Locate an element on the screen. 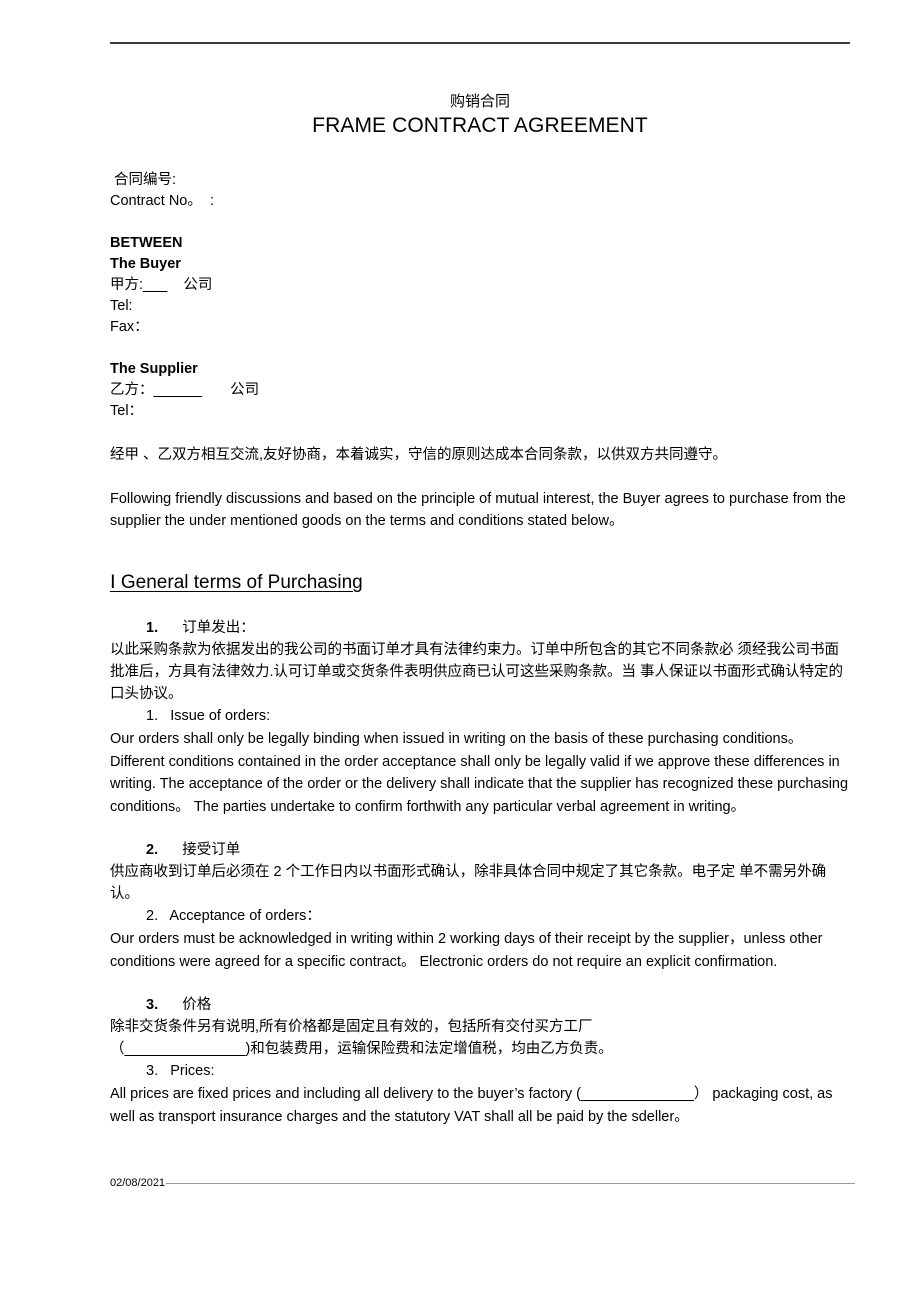 This screenshot has height=1302, width=920. between-label: BETWEEN is located at coordinates (146, 243).